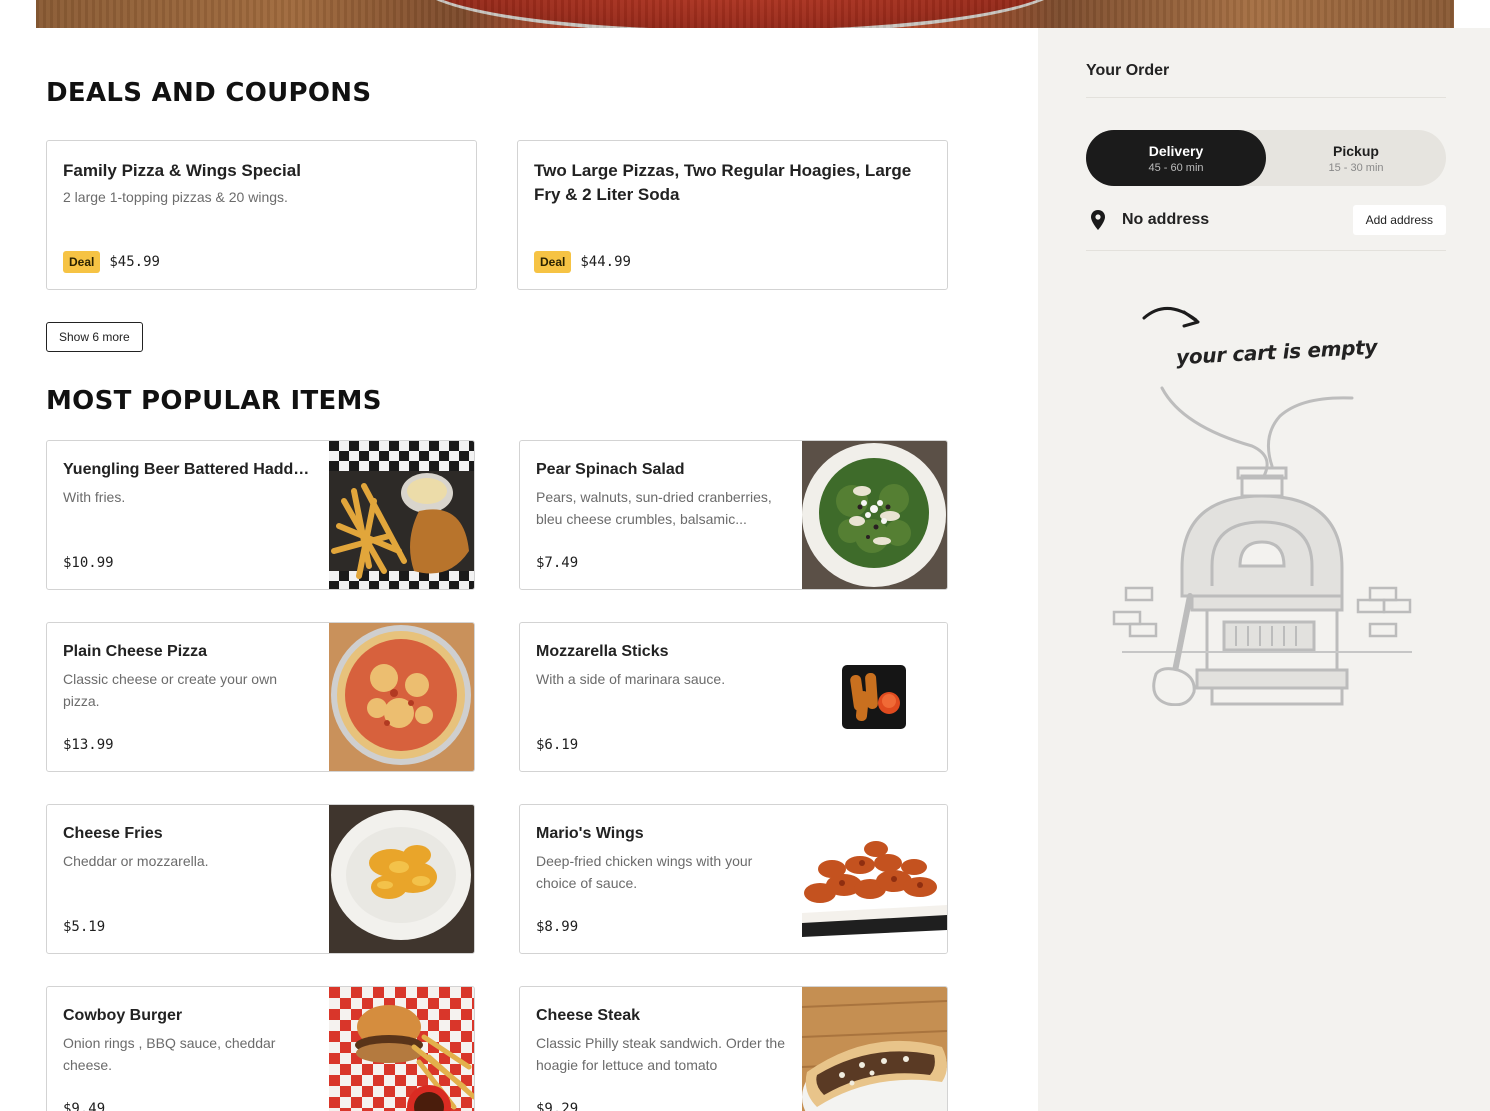 The image size is (1490, 1111). Describe the element at coordinates (94, 337) in the screenshot. I see `show-more-deals-button: Show 6 more` at that location.